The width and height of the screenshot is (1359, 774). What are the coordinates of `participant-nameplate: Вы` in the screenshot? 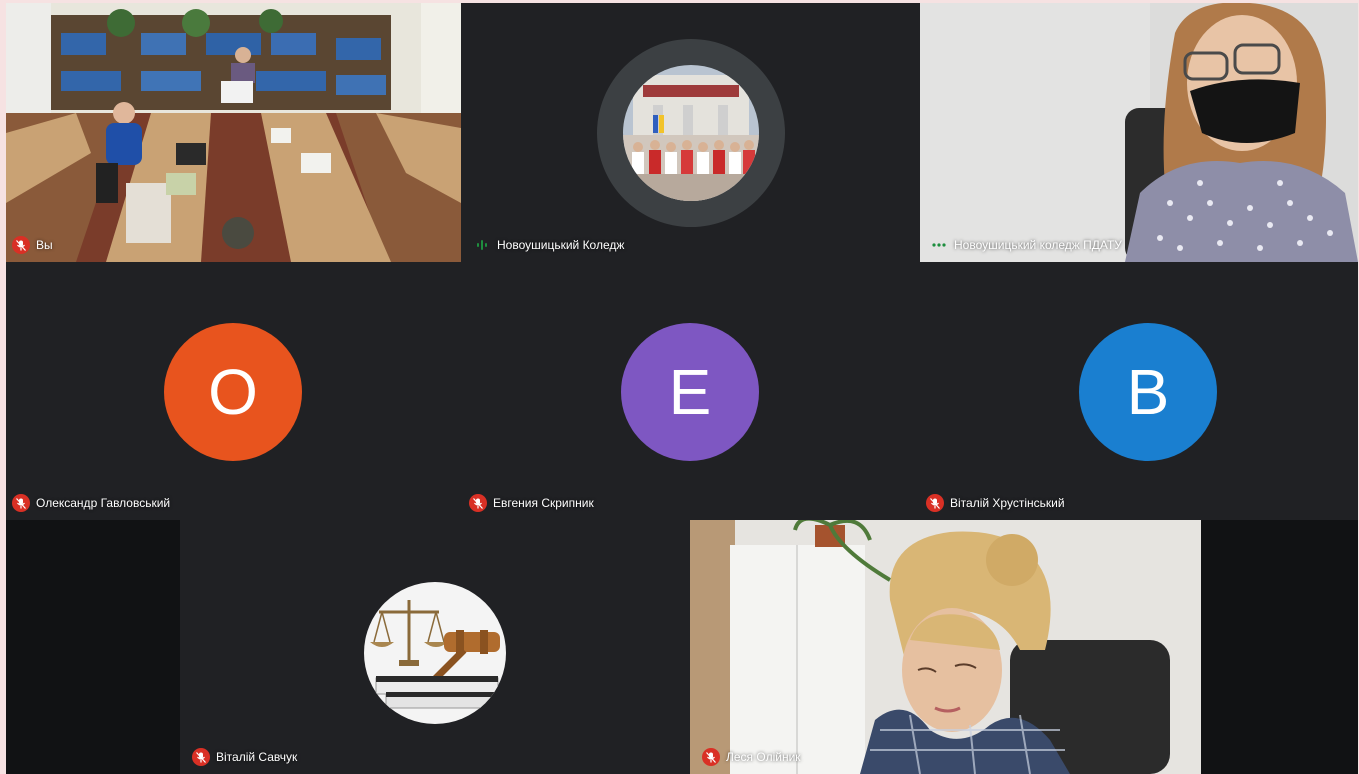 It's located at (32, 245).